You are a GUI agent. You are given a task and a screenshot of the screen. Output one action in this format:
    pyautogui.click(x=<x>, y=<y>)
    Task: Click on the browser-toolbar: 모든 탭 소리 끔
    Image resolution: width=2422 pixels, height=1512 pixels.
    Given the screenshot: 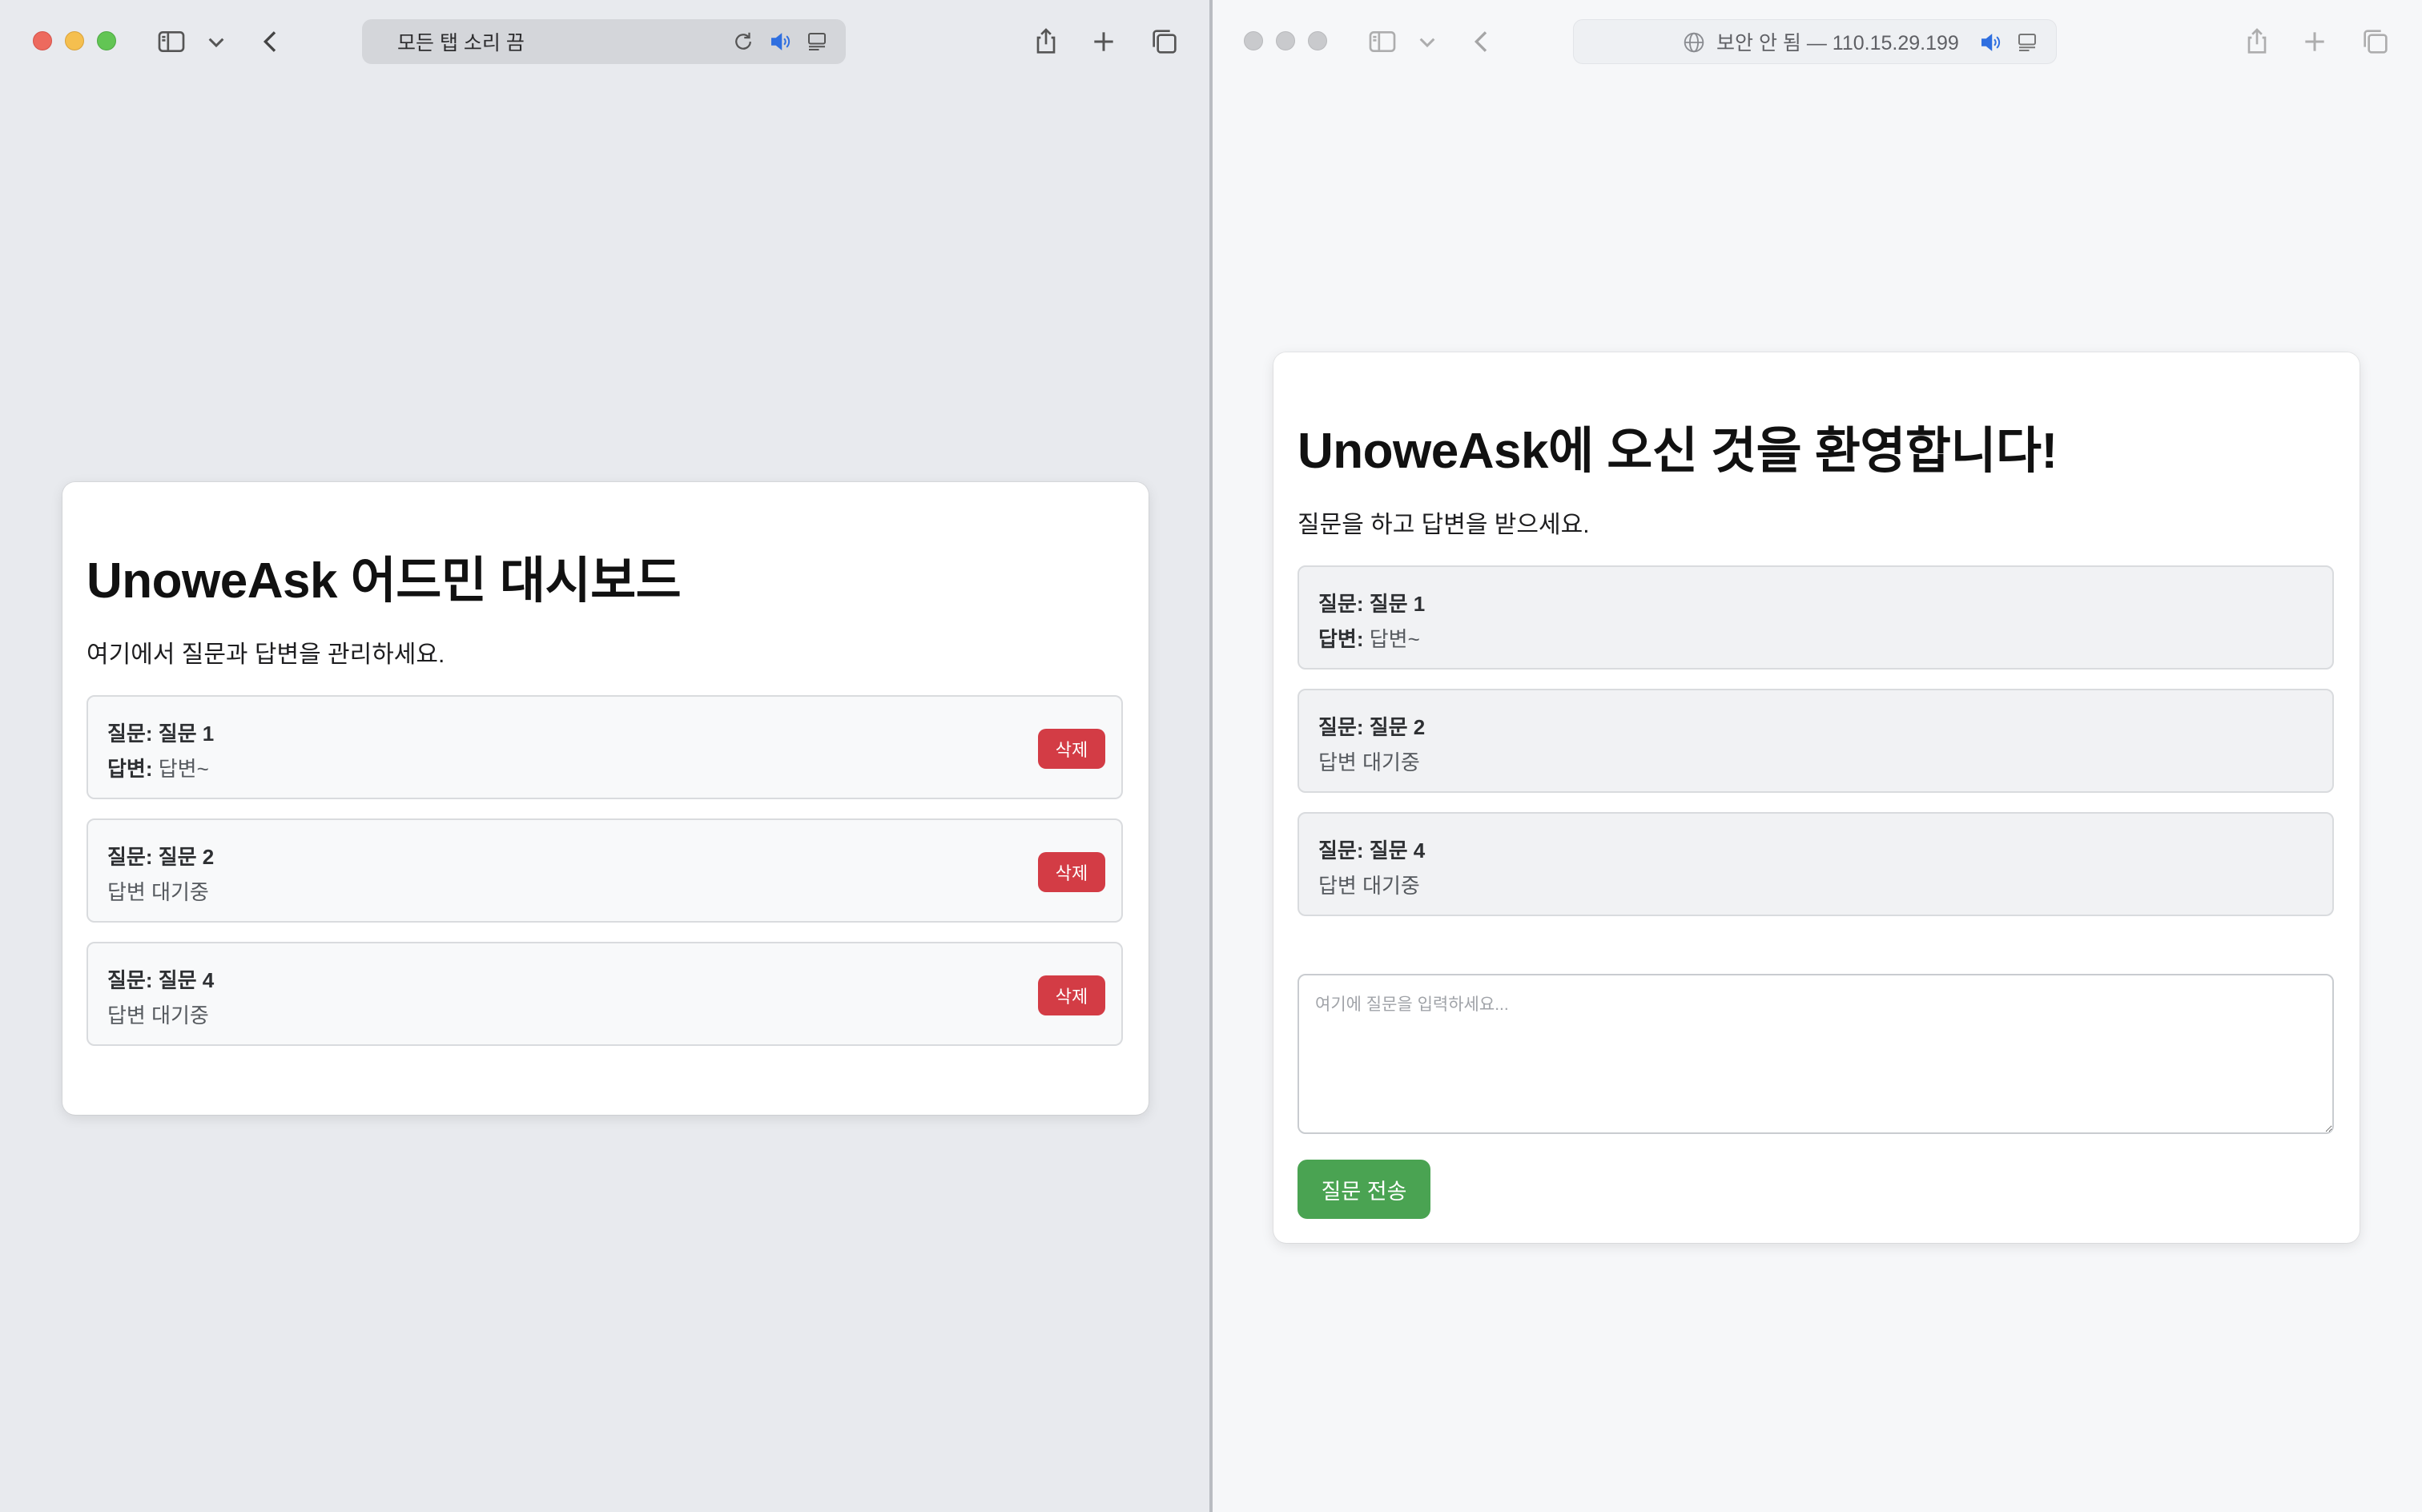 What is the action you would take?
    pyautogui.click(x=605, y=41)
    